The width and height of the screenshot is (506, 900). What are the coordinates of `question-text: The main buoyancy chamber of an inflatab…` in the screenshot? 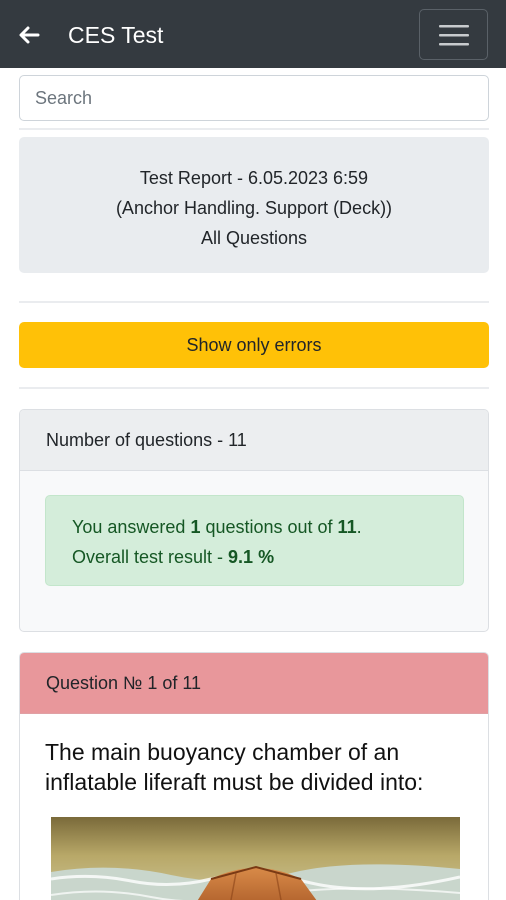 It's located at (234, 767).